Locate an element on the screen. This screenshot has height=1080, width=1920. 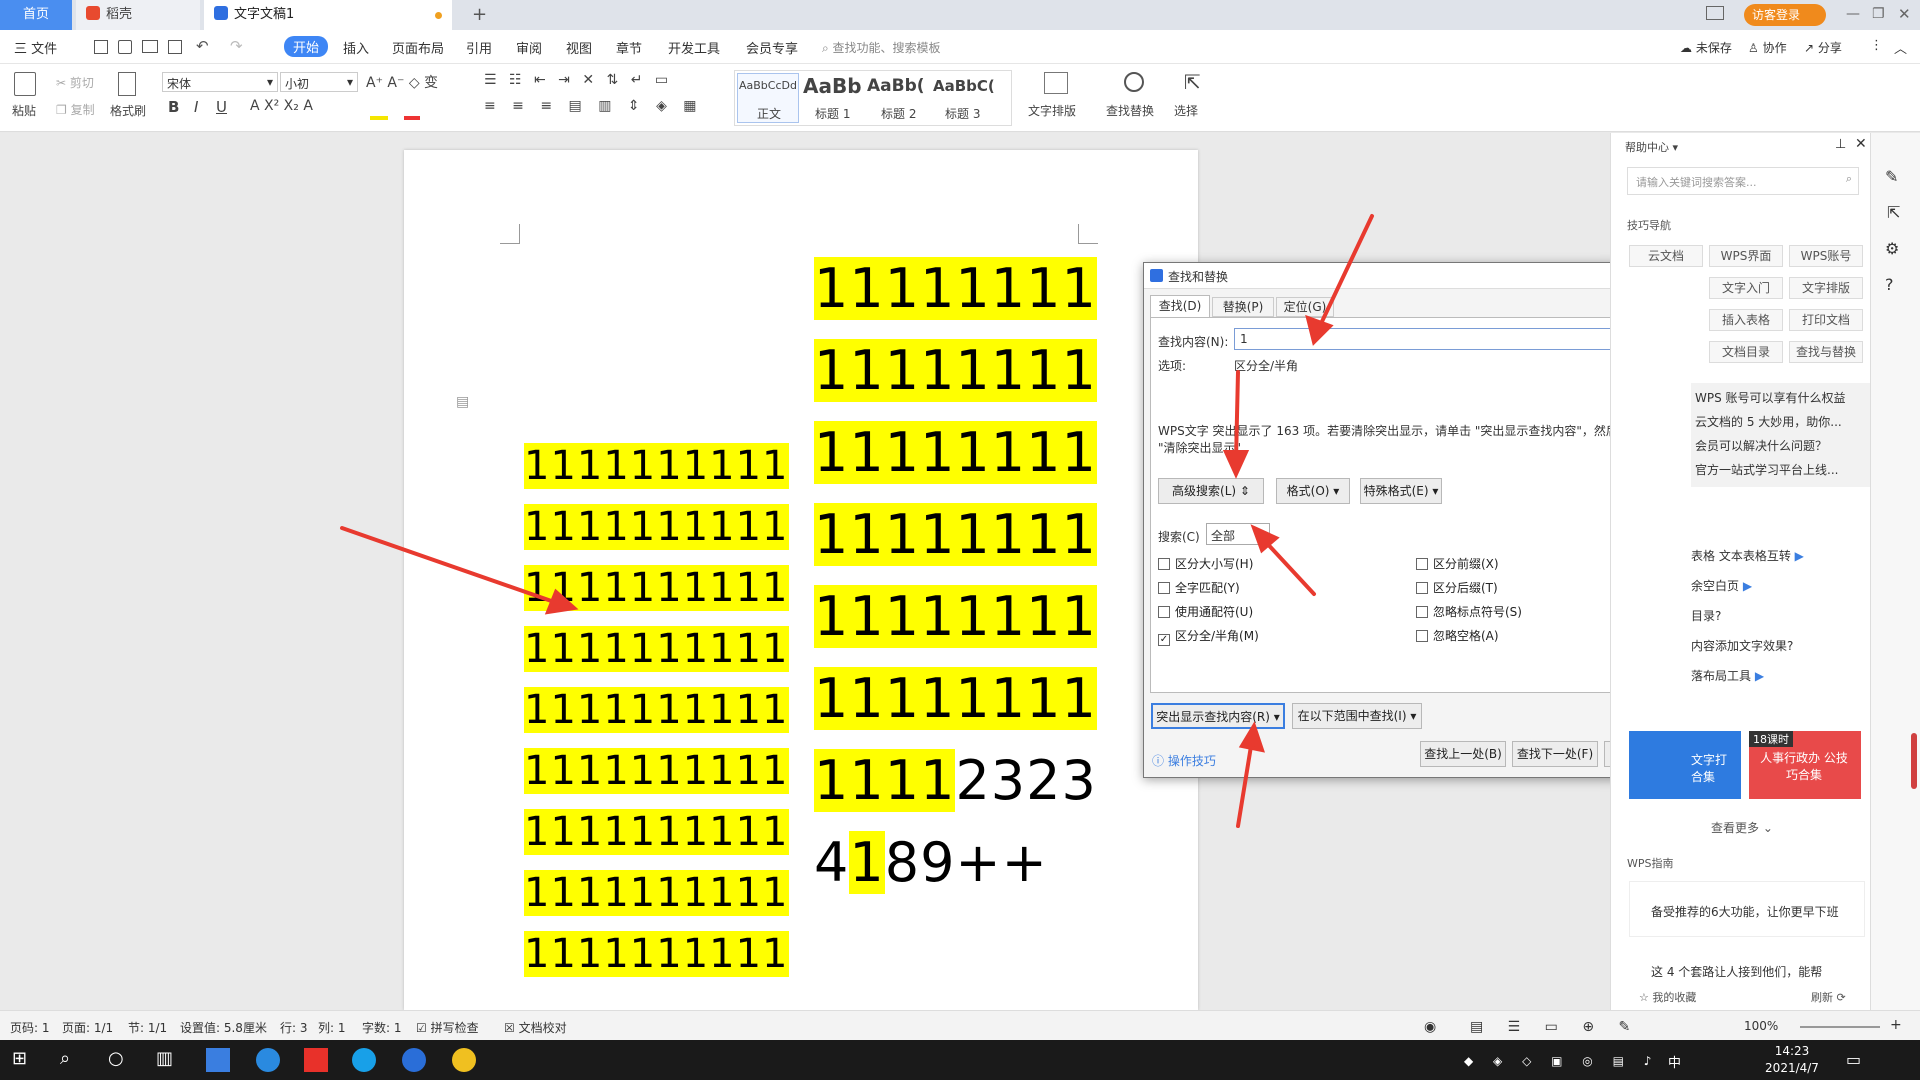
favorites-button: ☆ 我的收藏 is located at coordinates (1667, 997).